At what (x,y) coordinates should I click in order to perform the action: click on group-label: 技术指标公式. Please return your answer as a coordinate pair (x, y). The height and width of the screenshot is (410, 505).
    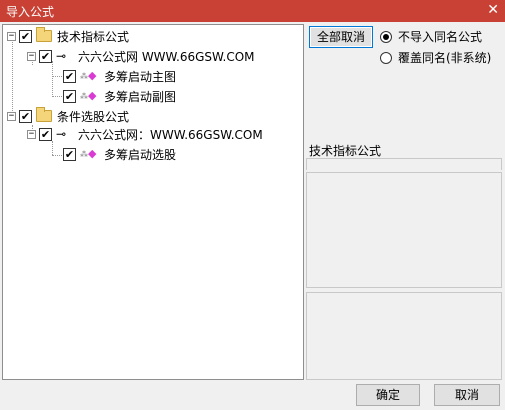
    Looking at the image, I should click on (93, 36).